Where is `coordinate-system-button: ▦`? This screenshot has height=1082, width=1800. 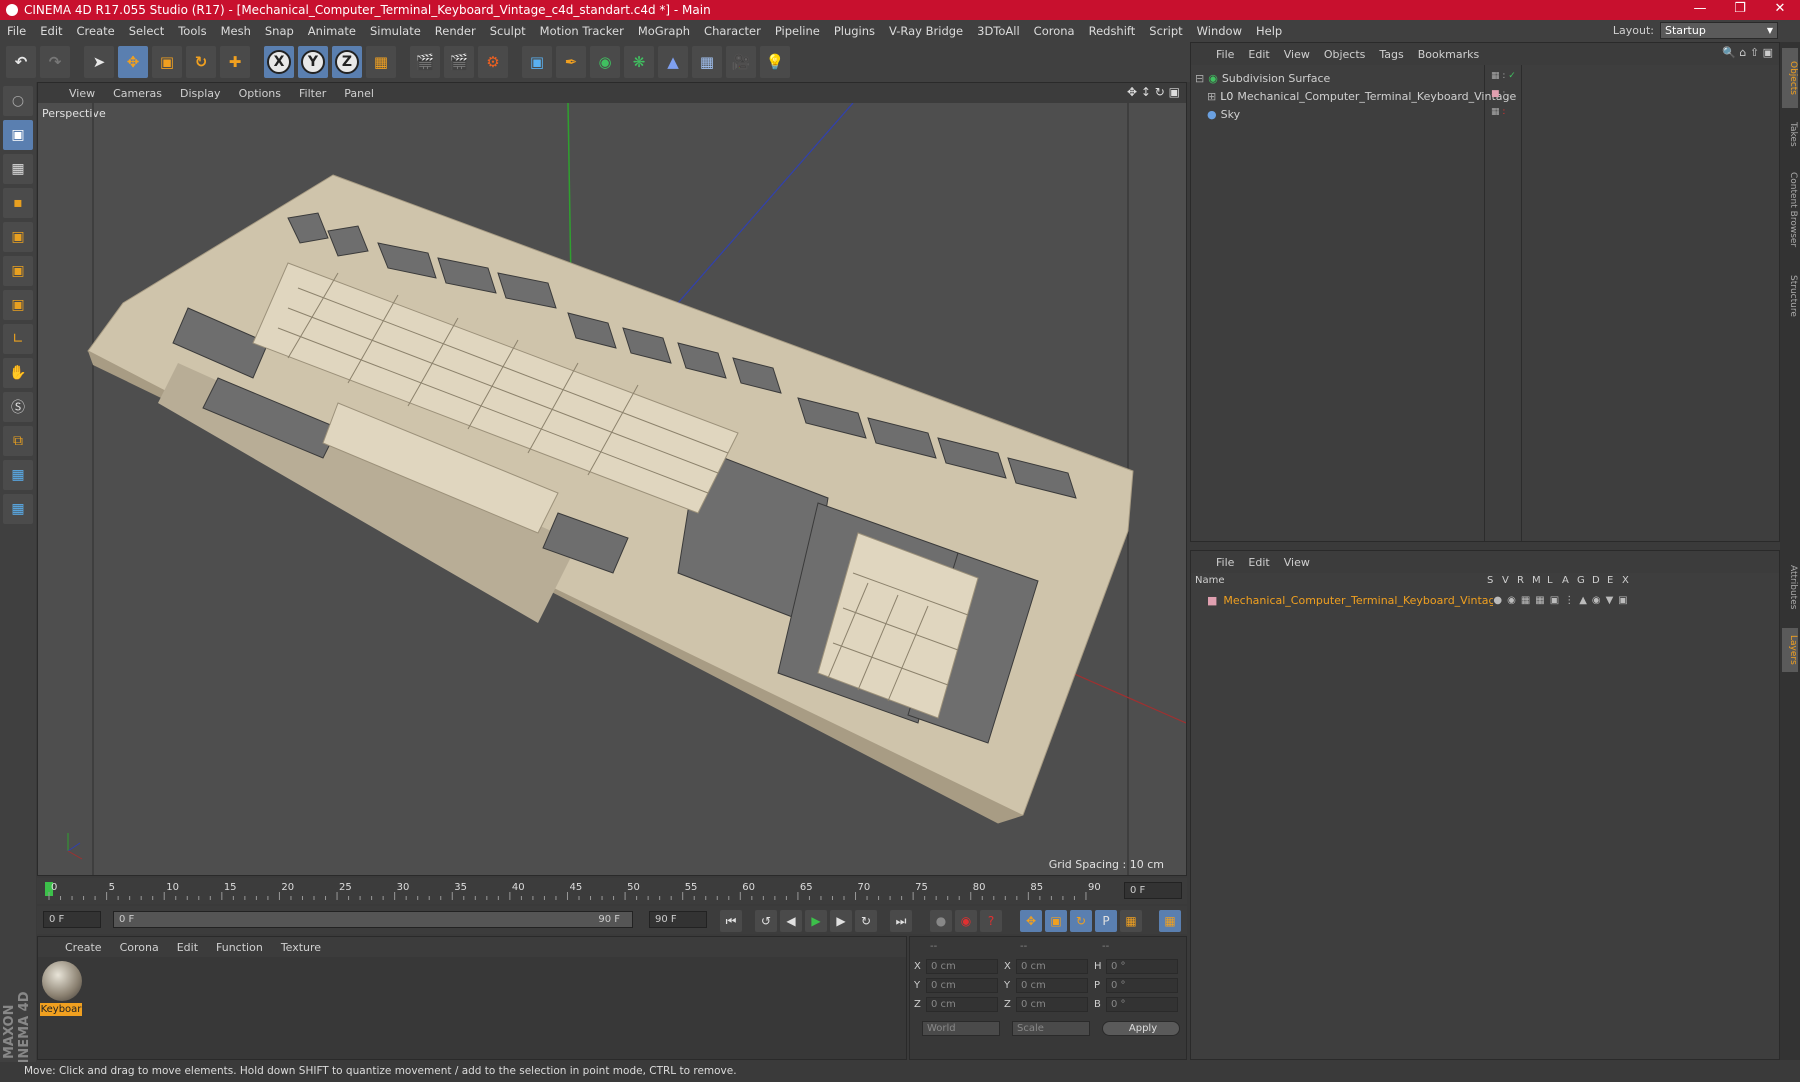
coordinate-system-button: ▦ is located at coordinates (381, 62).